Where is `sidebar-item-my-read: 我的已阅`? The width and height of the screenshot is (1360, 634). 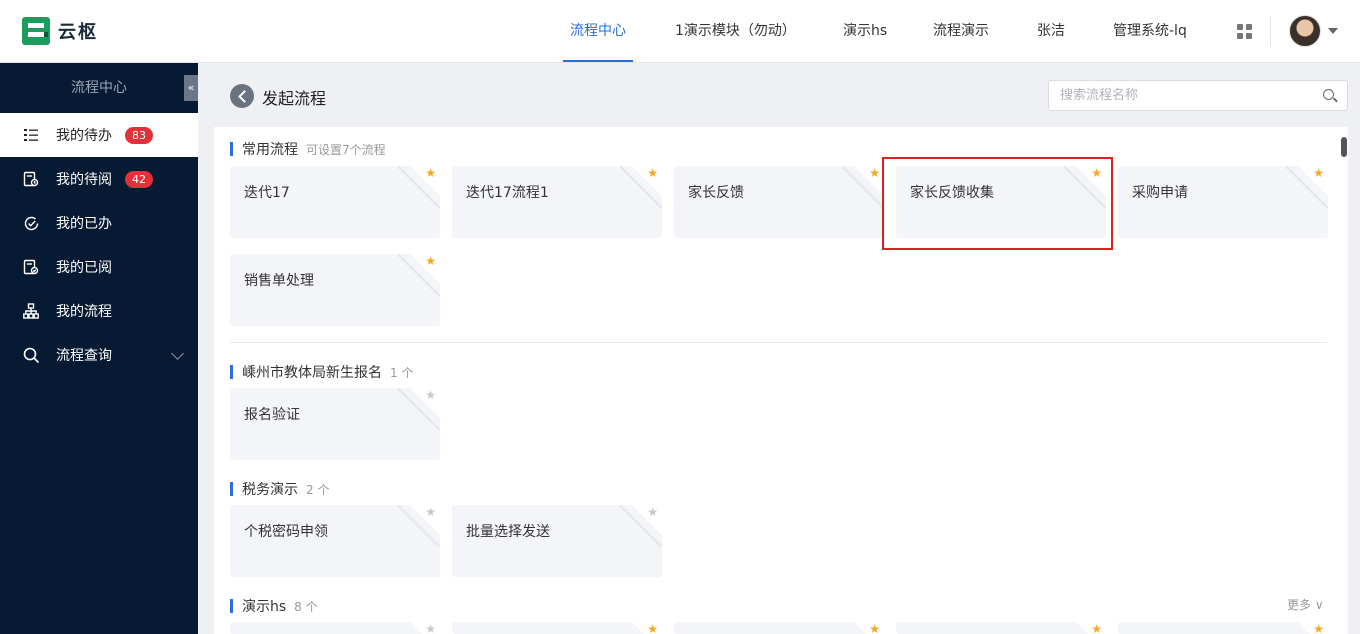 sidebar-item-my-read: 我的已阅 is located at coordinates (99, 267).